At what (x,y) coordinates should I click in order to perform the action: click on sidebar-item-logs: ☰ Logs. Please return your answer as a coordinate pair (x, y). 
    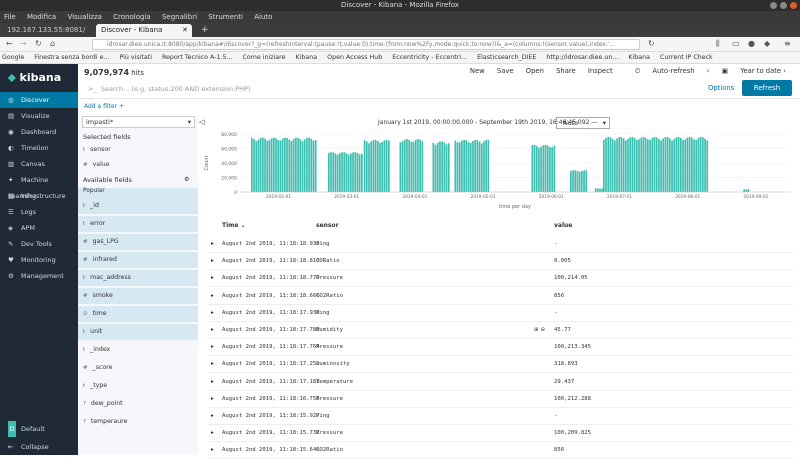
    Looking at the image, I should click on (39, 212).